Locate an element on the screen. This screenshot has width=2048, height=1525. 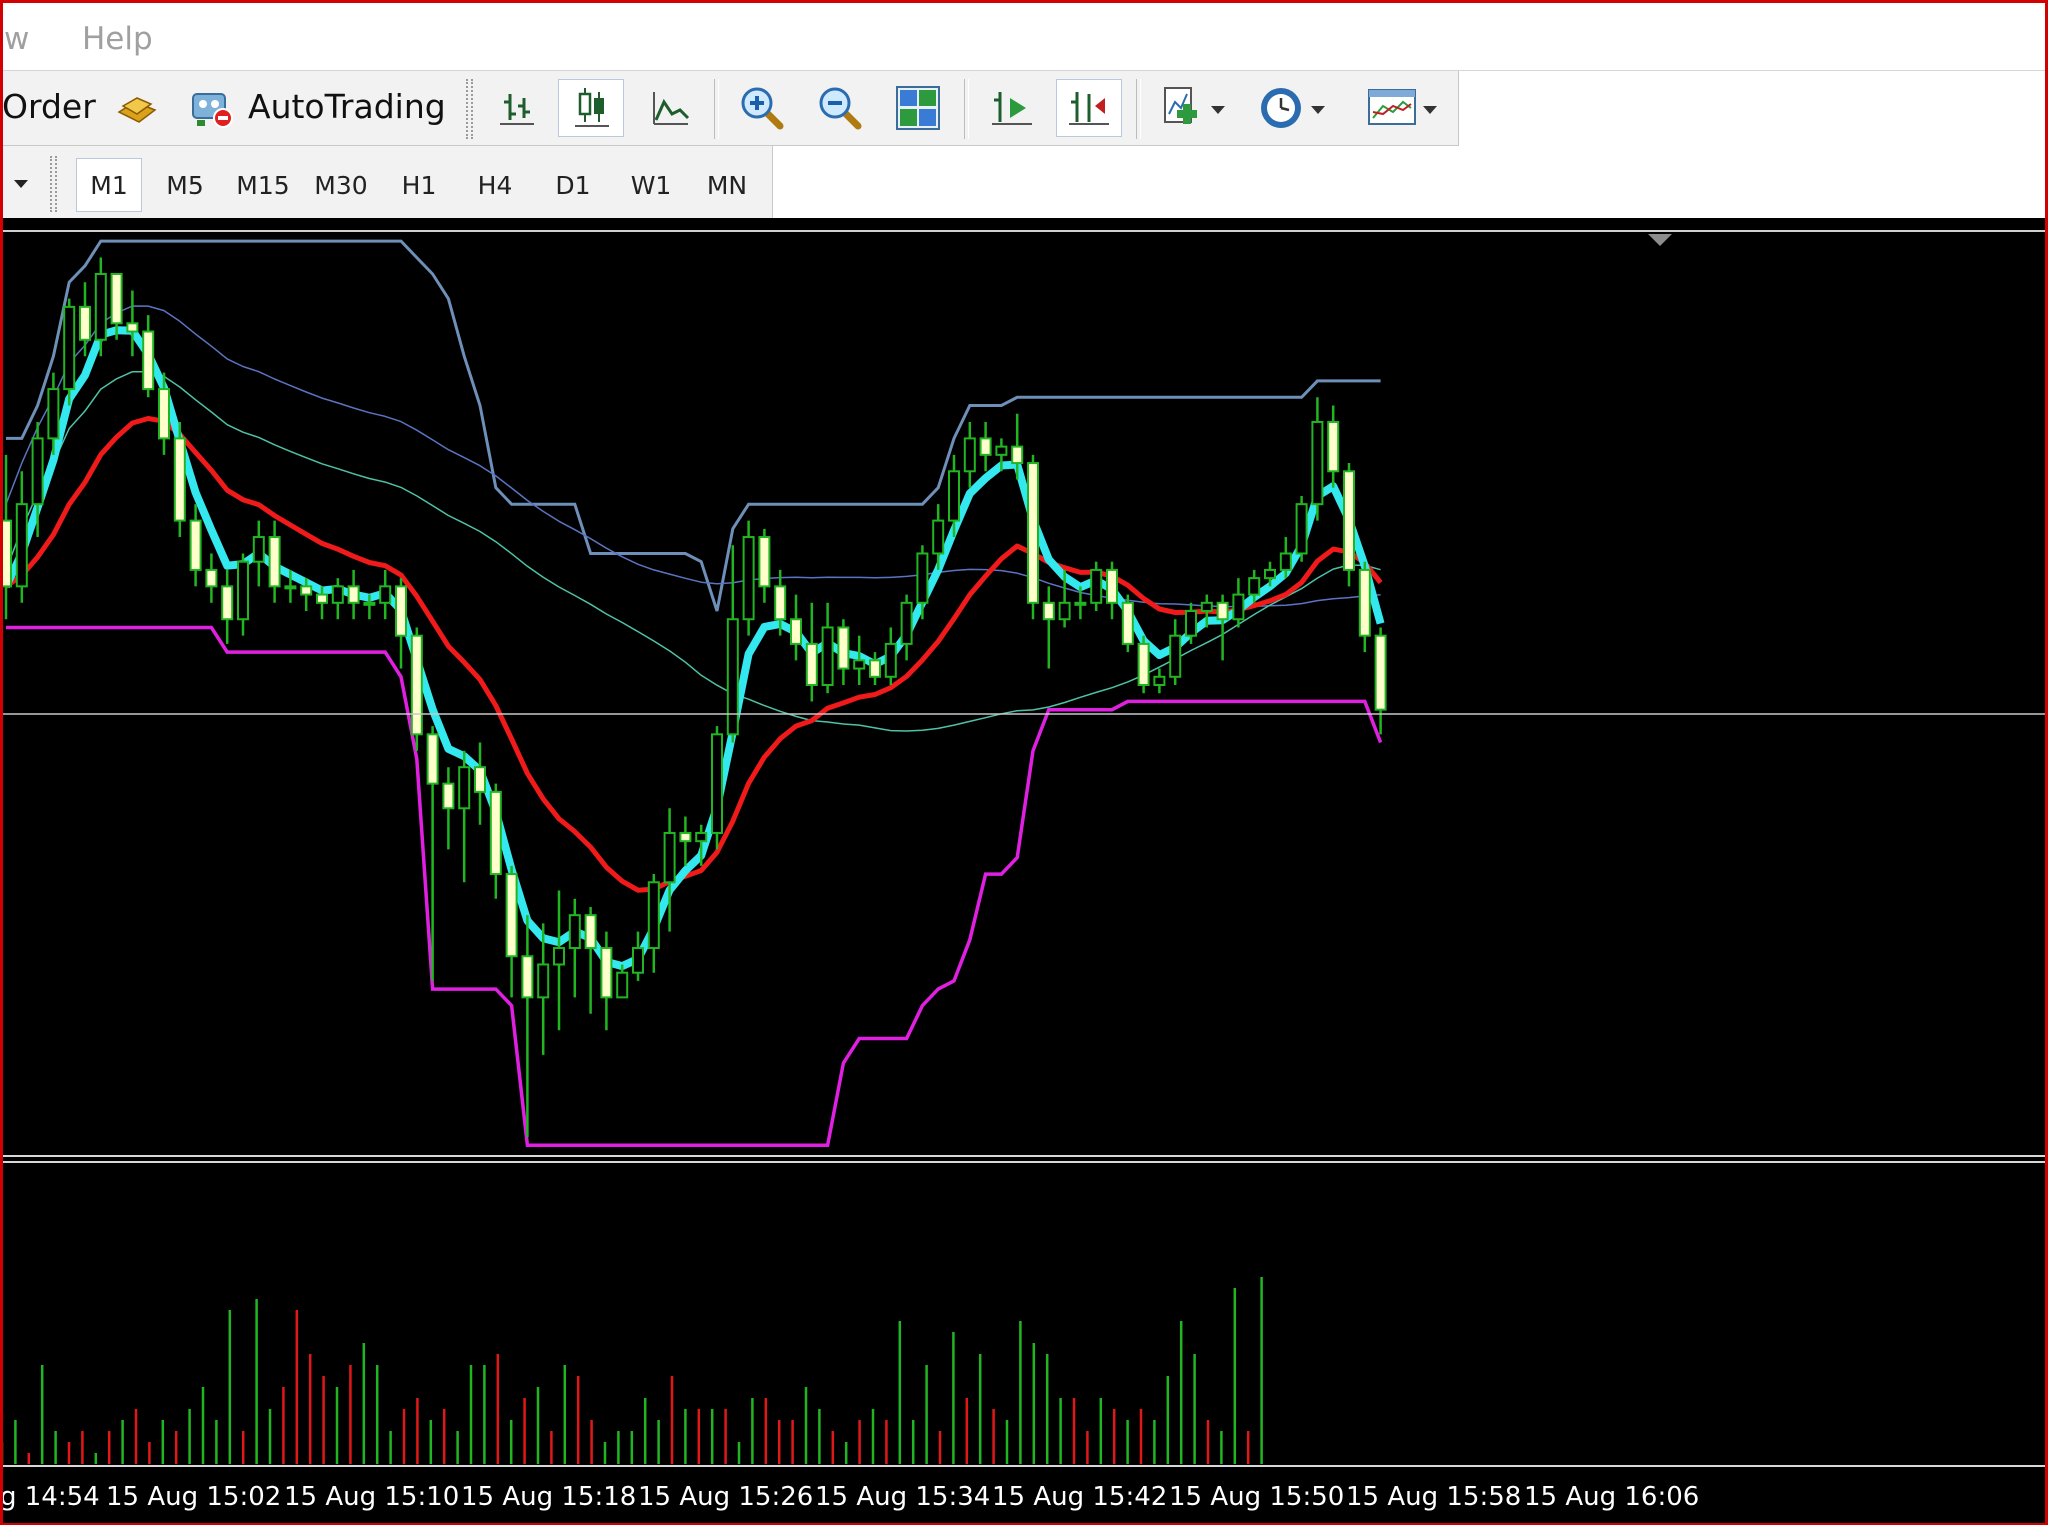
timeframe-h1-button: H1 is located at coordinates (419, 185).